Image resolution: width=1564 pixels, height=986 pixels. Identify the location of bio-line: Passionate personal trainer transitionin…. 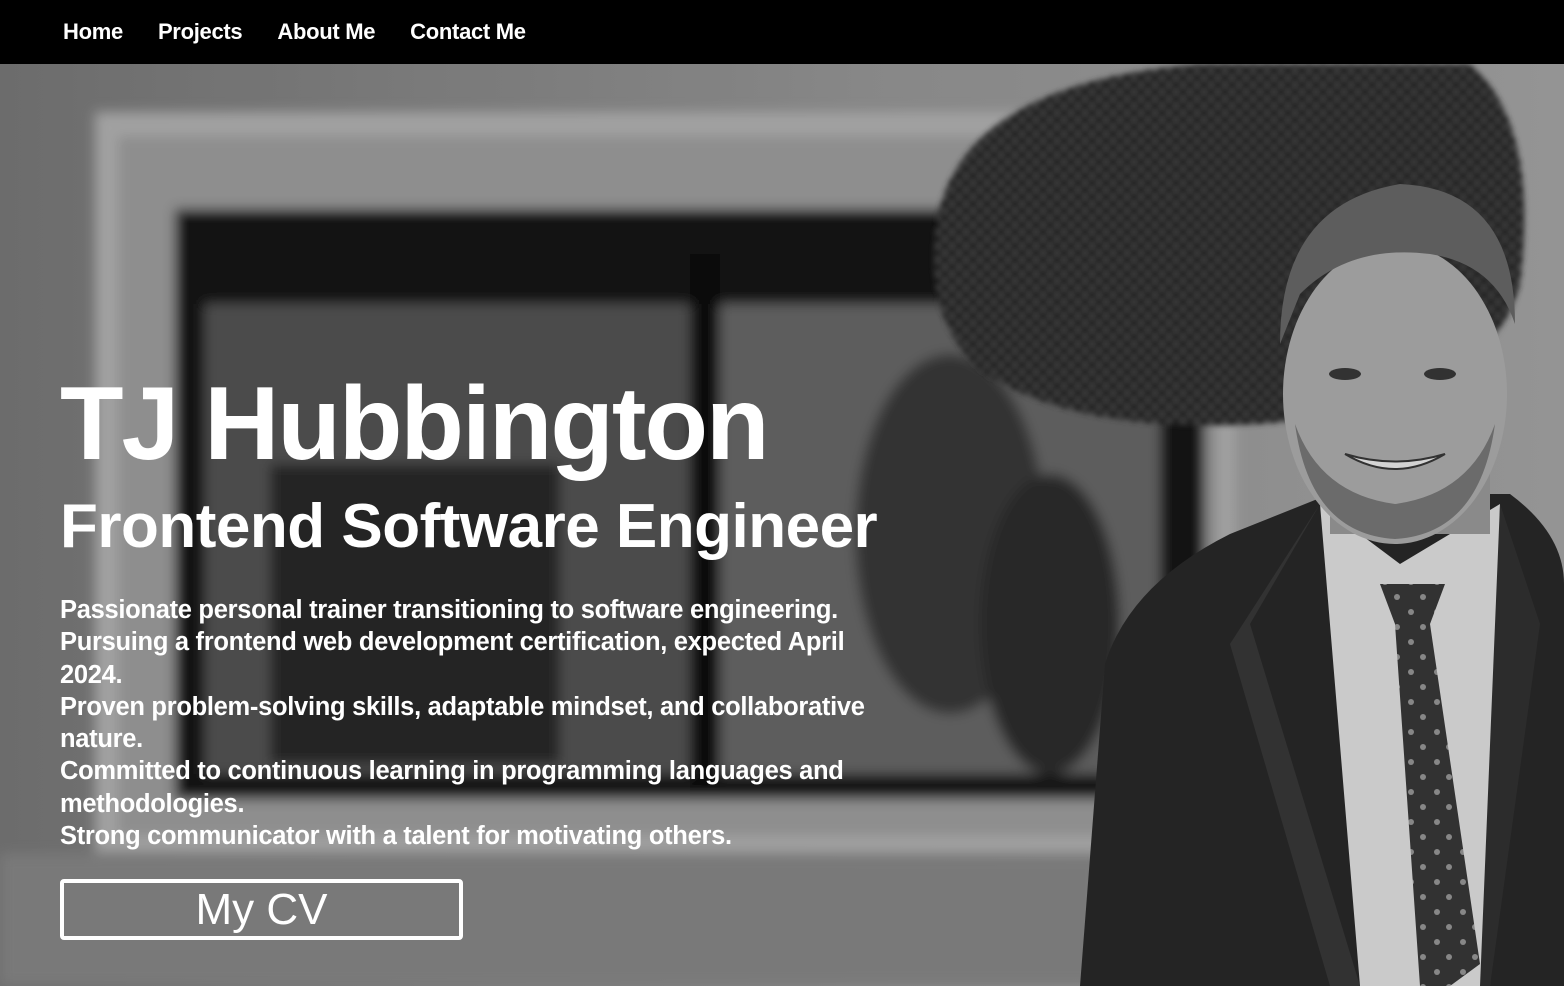
(449, 610).